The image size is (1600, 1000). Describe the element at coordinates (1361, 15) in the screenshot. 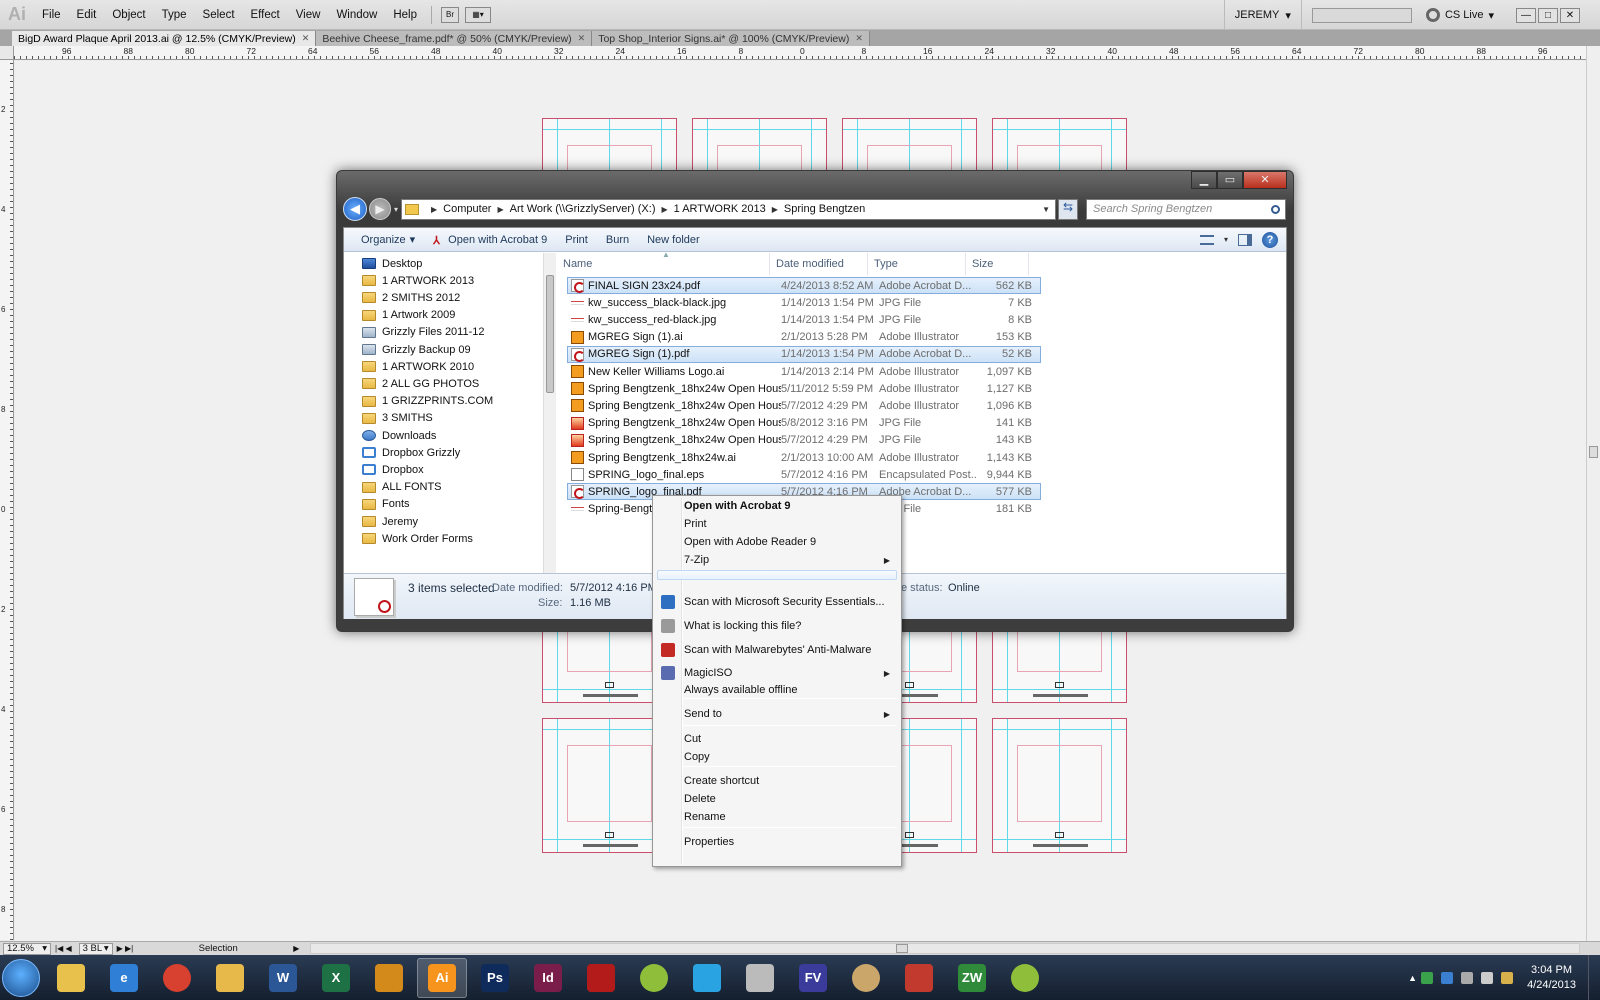

I see `help-search-input` at that location.